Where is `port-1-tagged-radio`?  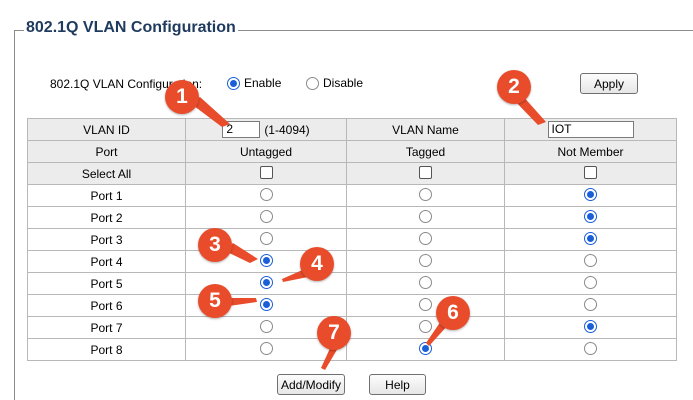 port-1-tagged-radio is located at coordinates (425, 194).